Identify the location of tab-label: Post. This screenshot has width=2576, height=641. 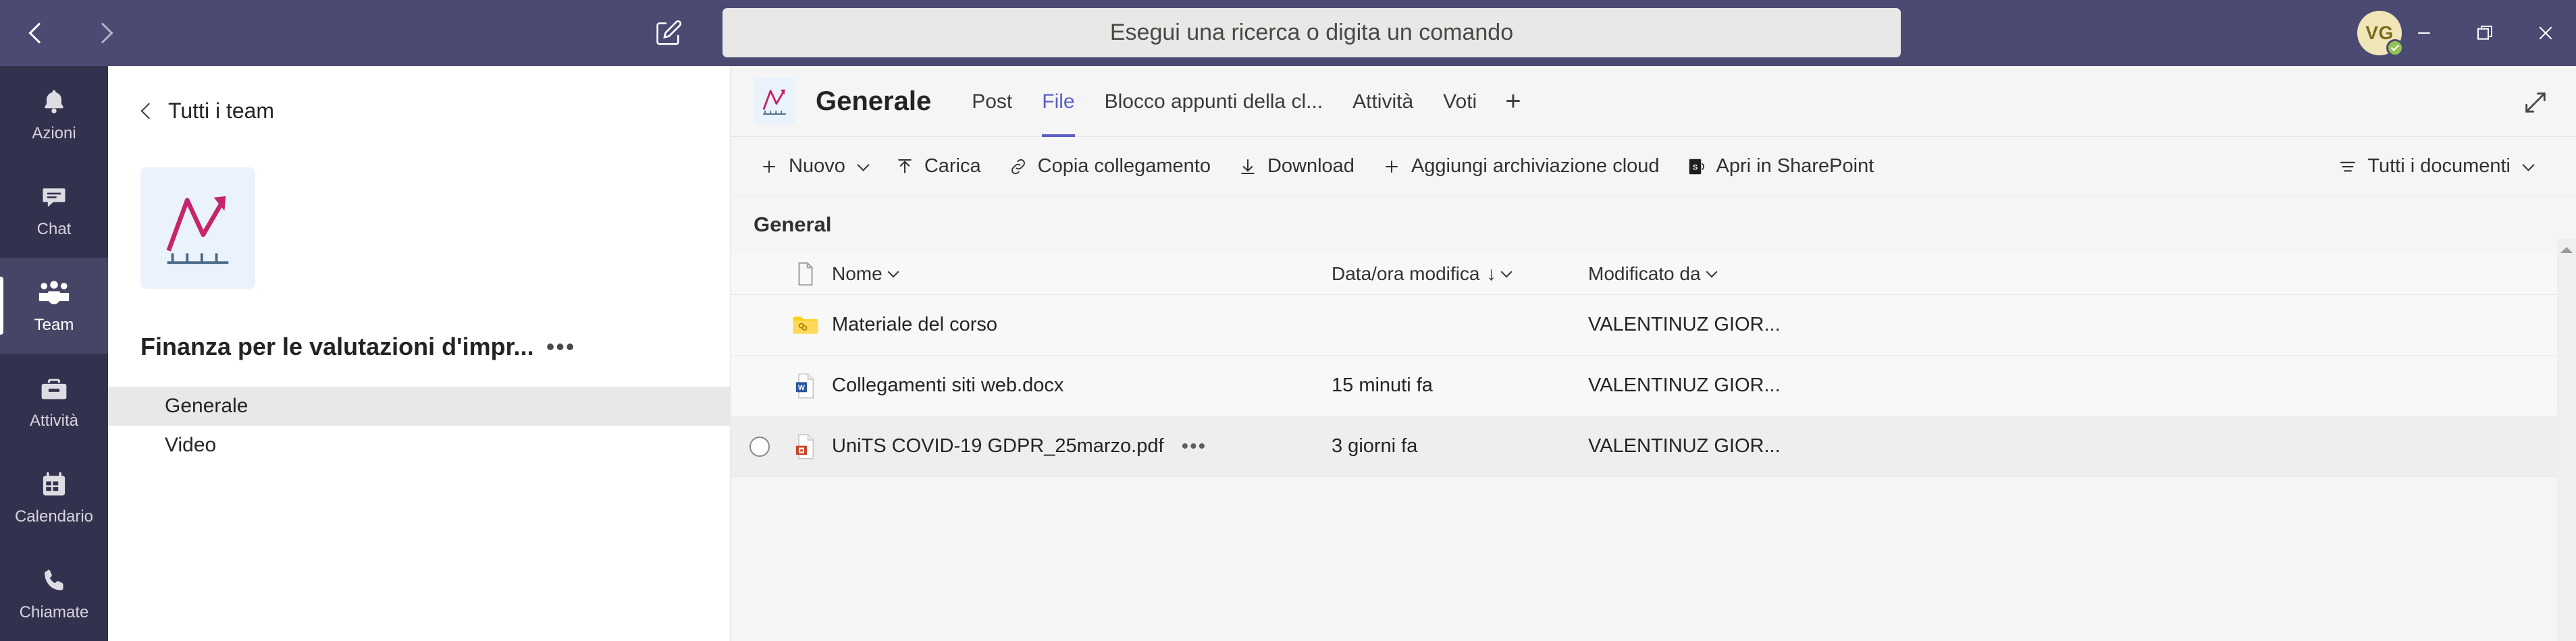
(993, 101).